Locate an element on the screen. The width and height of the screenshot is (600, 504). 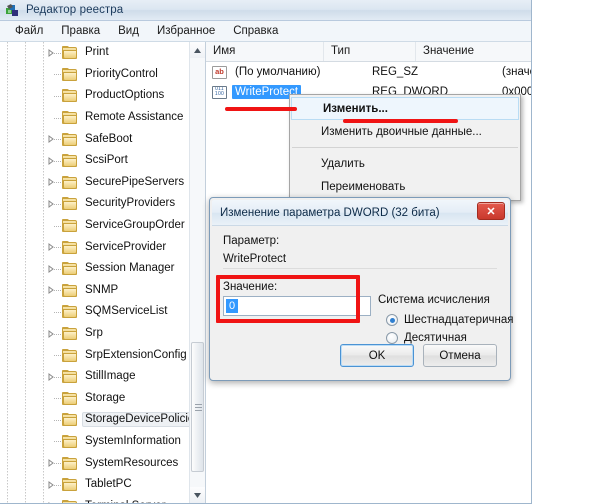
tree-item-srpextensionconfig: SrpExtensionConfig is located at coordinates (94, 355).